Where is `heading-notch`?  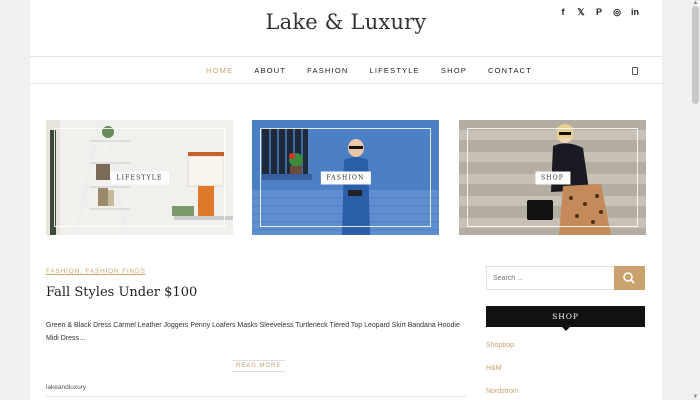 heading-notch is located at coordinates (566, 329).